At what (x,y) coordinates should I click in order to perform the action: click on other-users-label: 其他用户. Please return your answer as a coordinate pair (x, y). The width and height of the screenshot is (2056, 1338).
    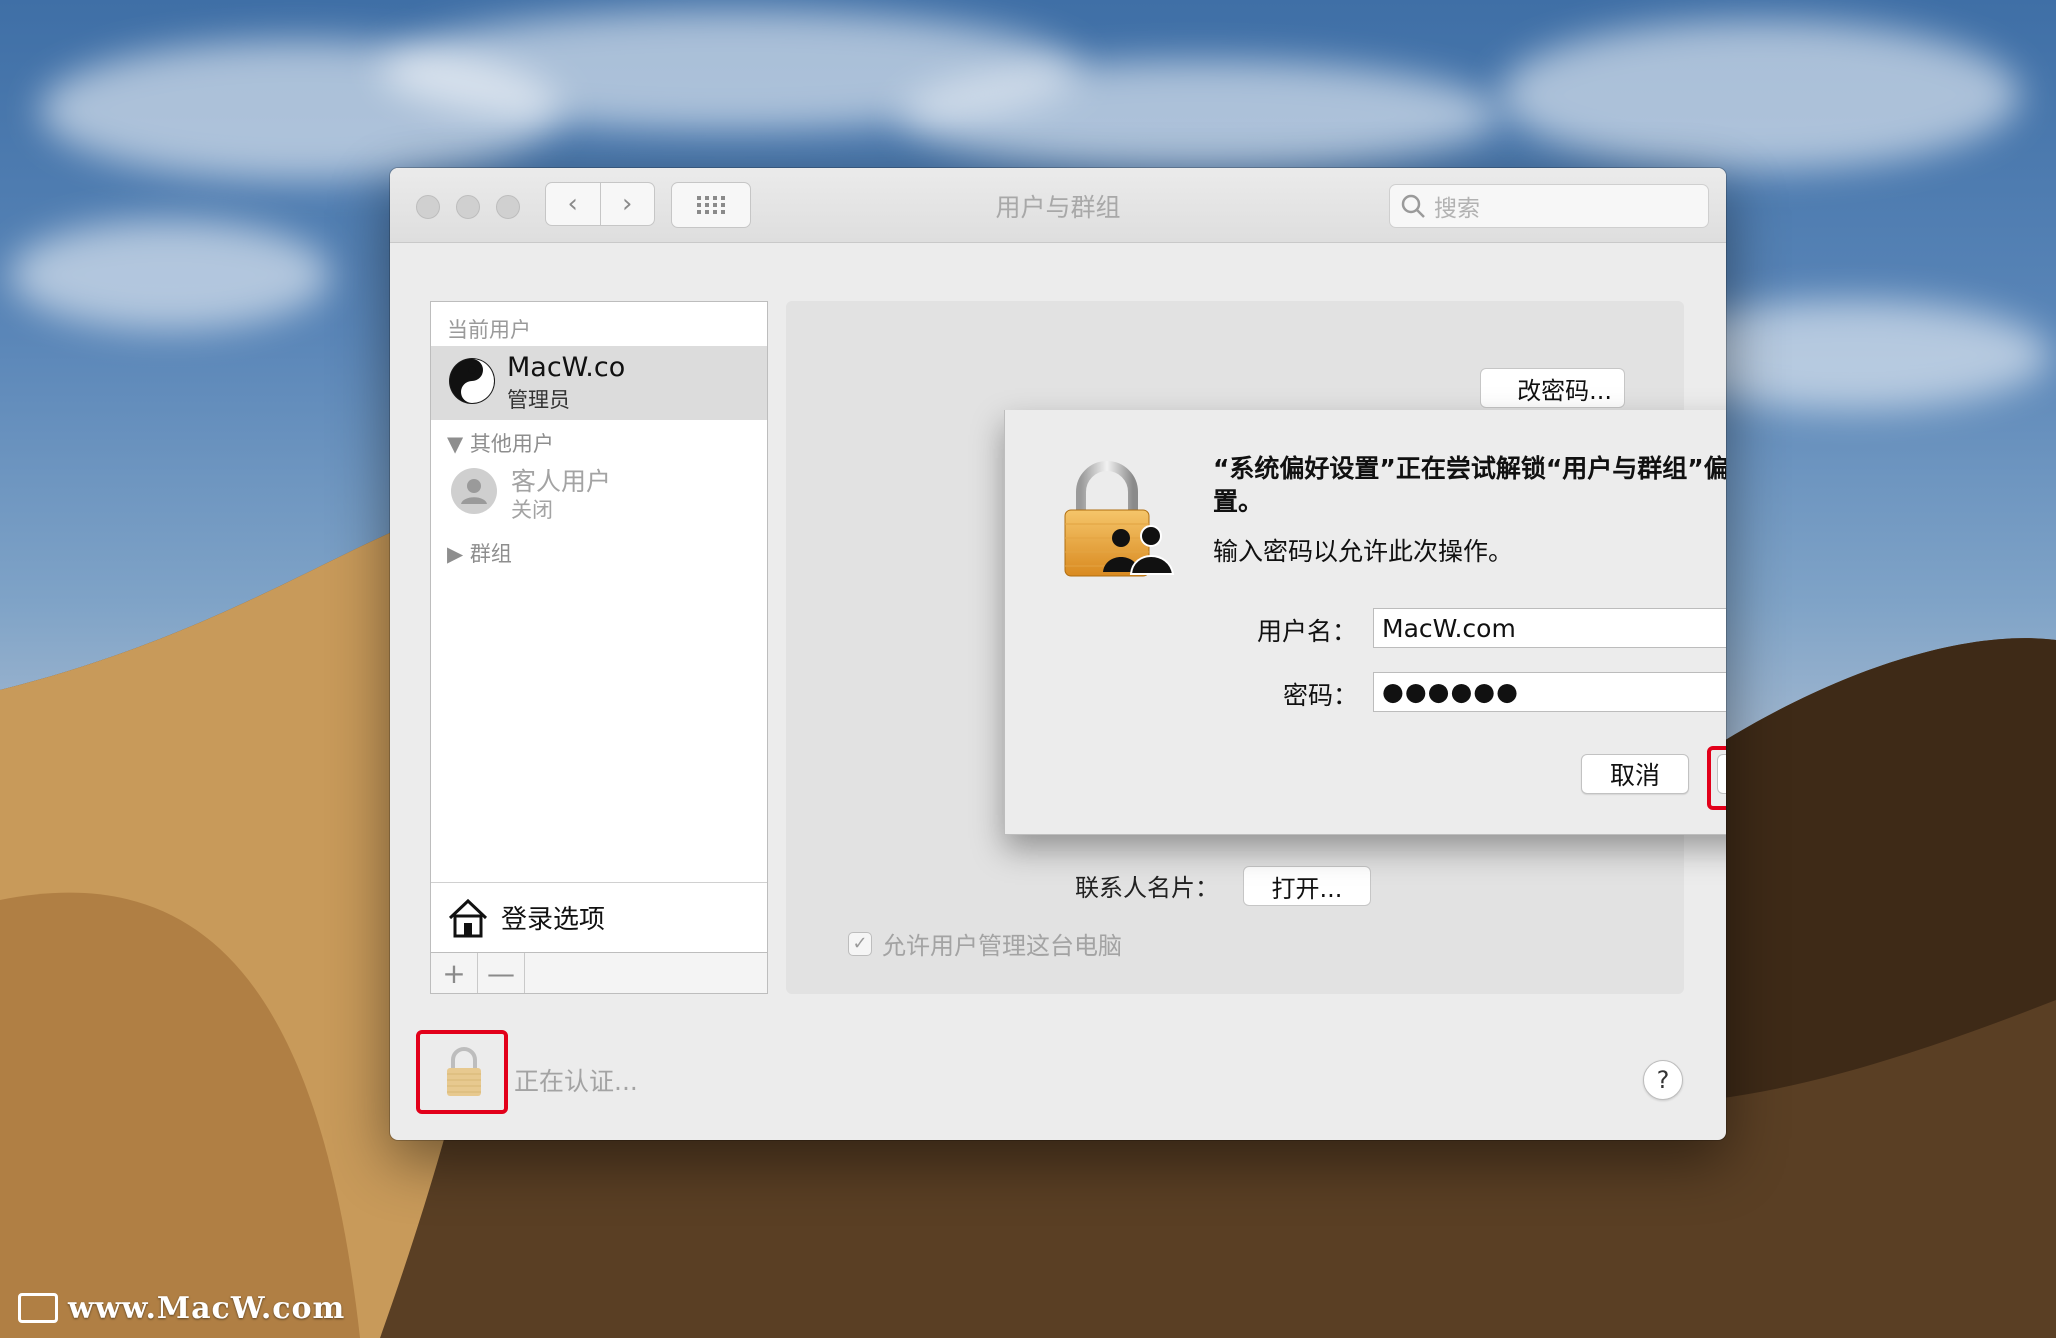
    Looking at the image, I should click on (511, 444).